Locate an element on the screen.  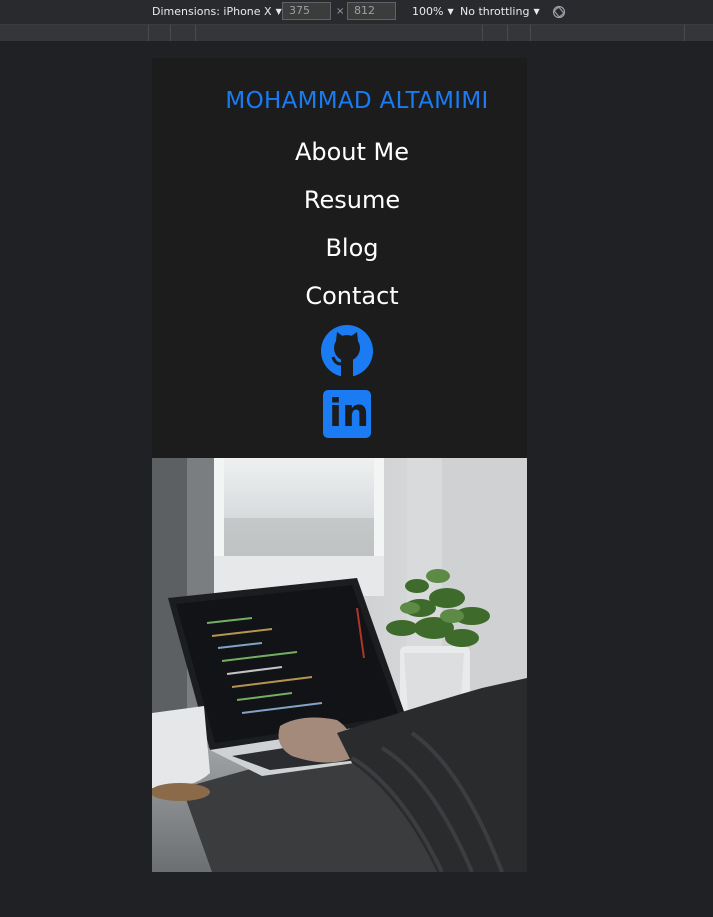
nav-link-contact: Contact is located at coordinates (339, 296).